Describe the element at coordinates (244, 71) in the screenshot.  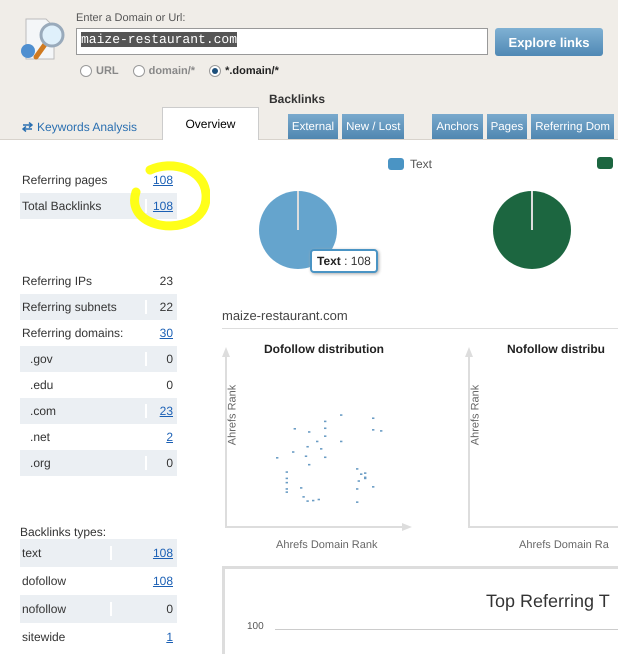
I see `scope-radio: *.domain/*` at that location.